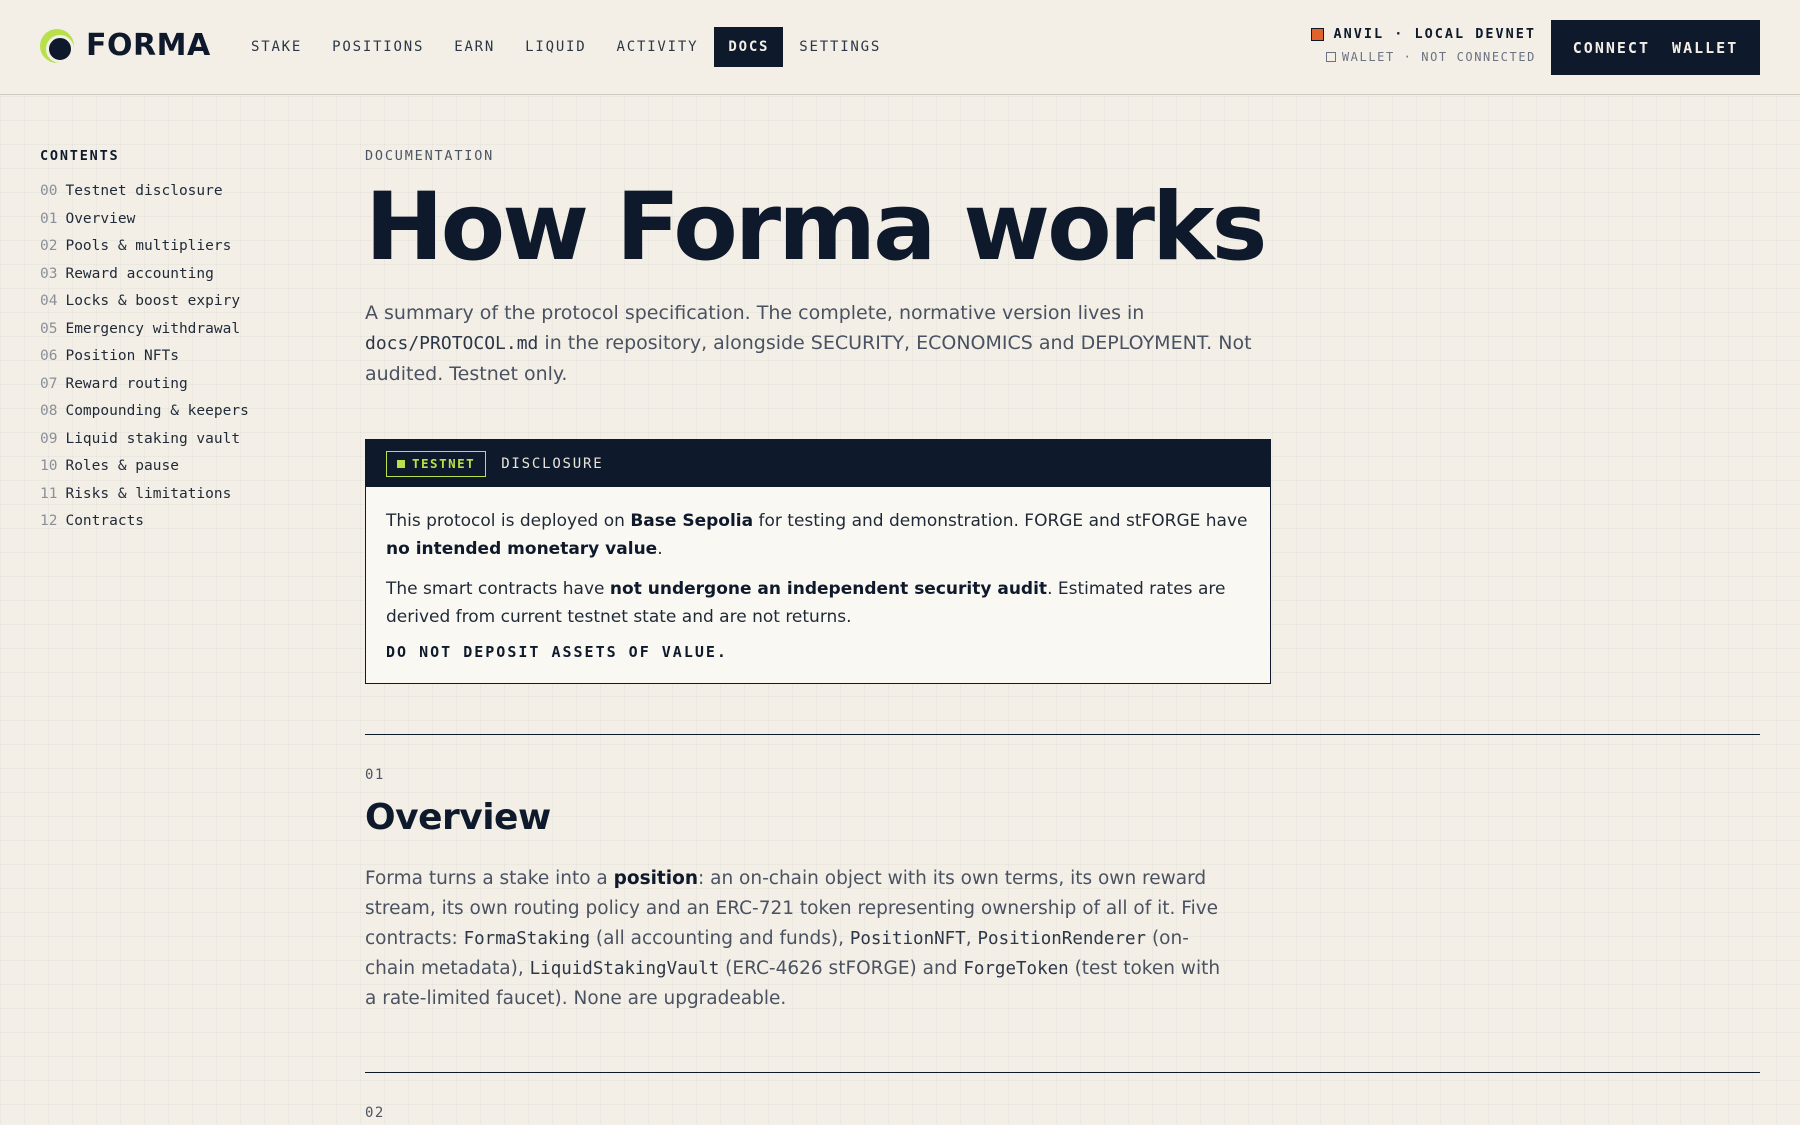  Describe the element at coordinates (378, 47) in the screenshot. I see `nav-positions: POSITIONS` at that location.